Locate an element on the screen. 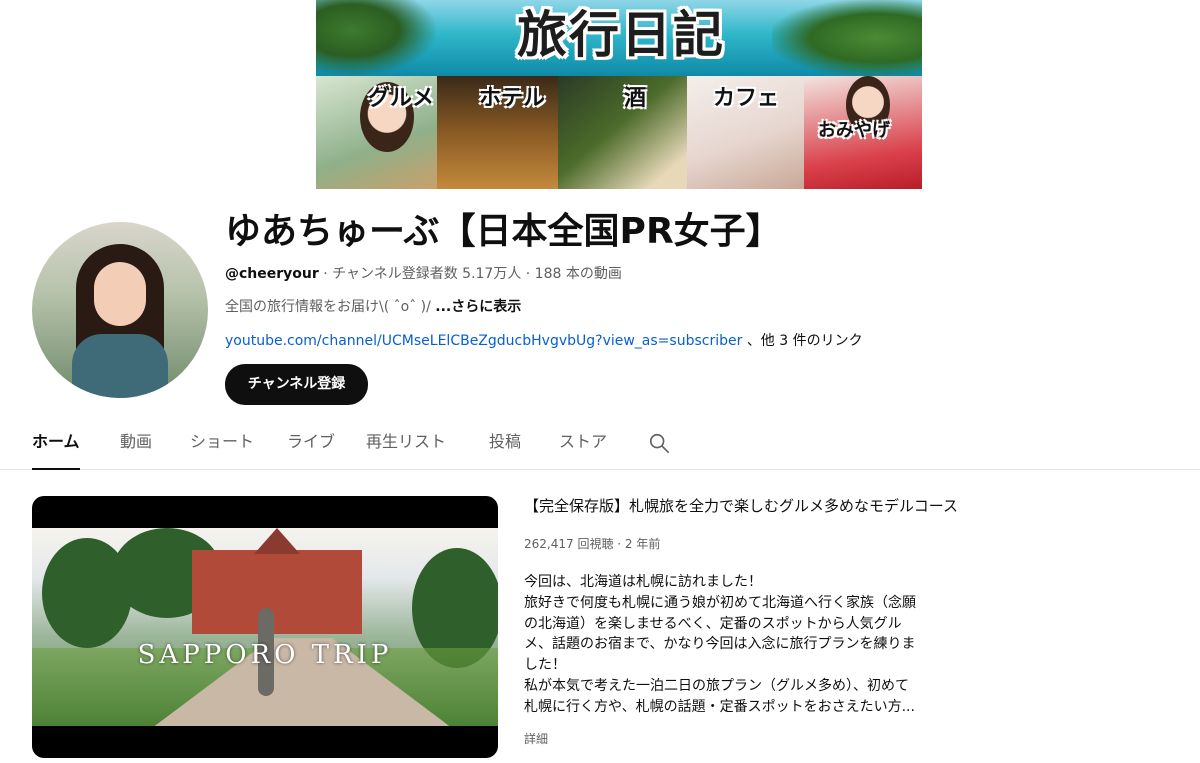 This screenshot has width=1200, height=763. banner-title: 旅行日記 is located at coordinates (621, 35).